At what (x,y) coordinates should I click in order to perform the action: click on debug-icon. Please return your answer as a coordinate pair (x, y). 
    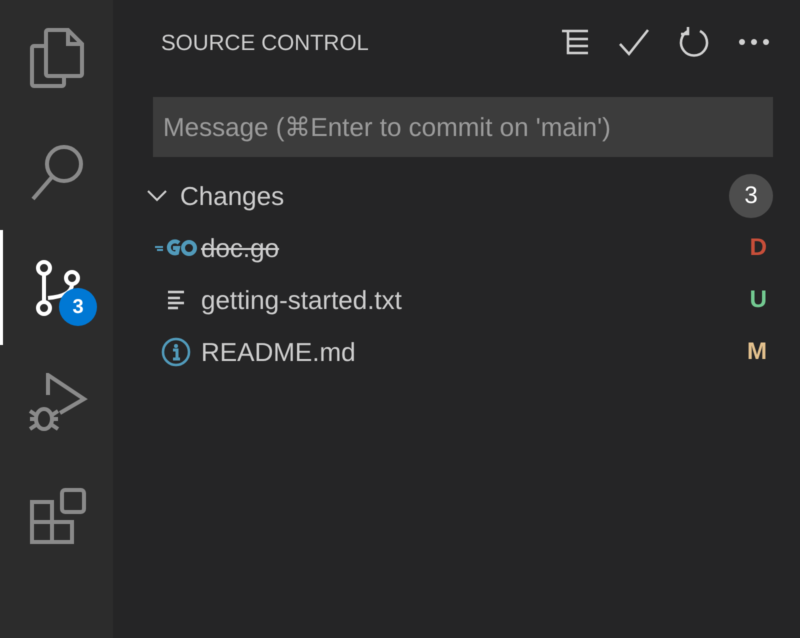
    Looking at the image, I should click on (58, 402).